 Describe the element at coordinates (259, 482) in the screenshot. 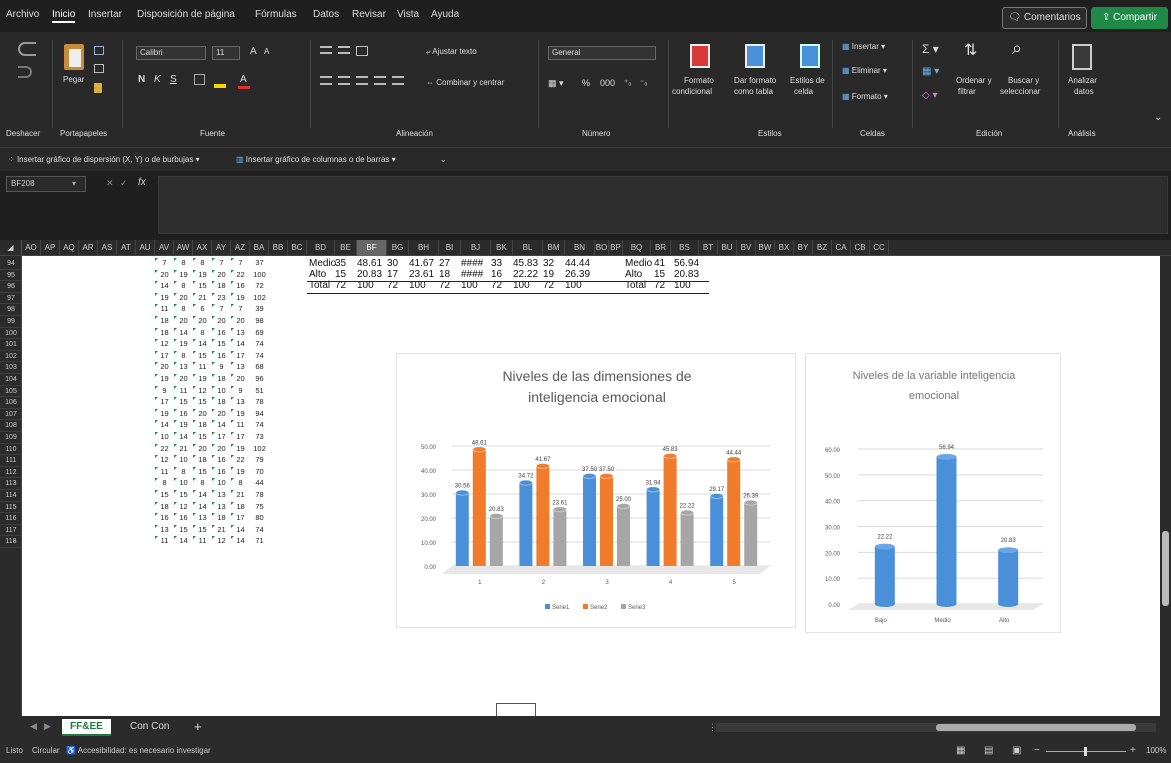

I see `data-cell: 44` at that location.